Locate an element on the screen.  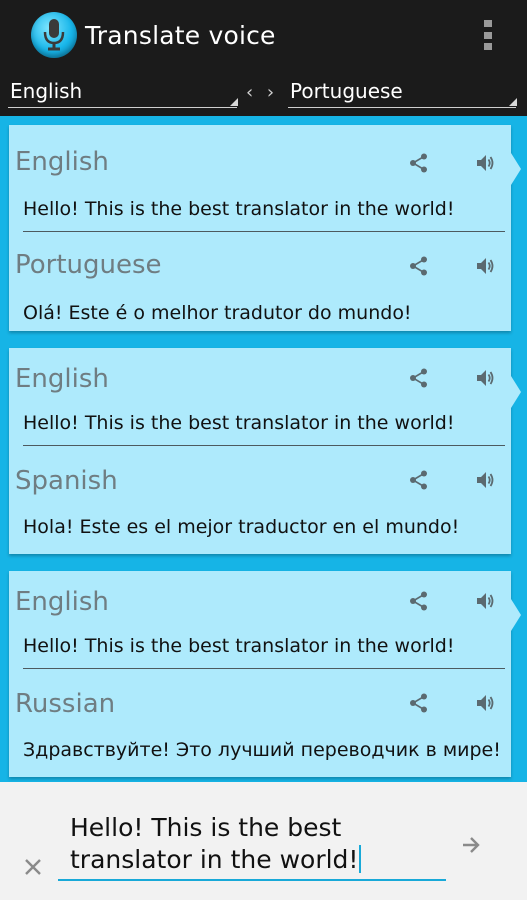
arrow-right-icon is located at coordinates (471, 845).